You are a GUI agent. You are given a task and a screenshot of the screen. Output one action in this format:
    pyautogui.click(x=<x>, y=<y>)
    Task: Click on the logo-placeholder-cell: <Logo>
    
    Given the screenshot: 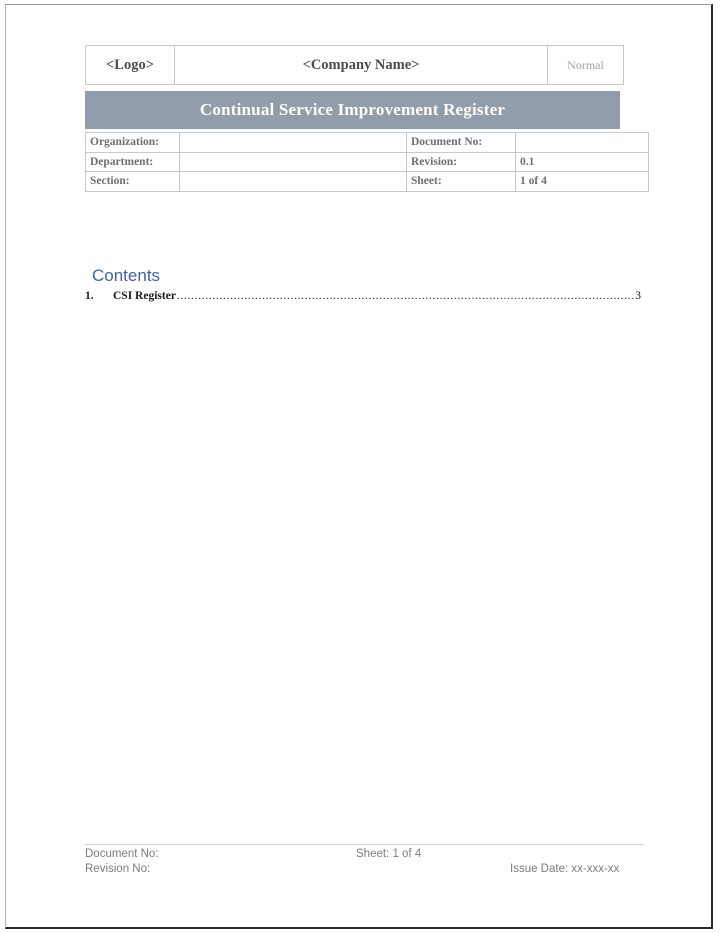 What is the action you would take?
    pyautogui.click(x=130, y=65)
    